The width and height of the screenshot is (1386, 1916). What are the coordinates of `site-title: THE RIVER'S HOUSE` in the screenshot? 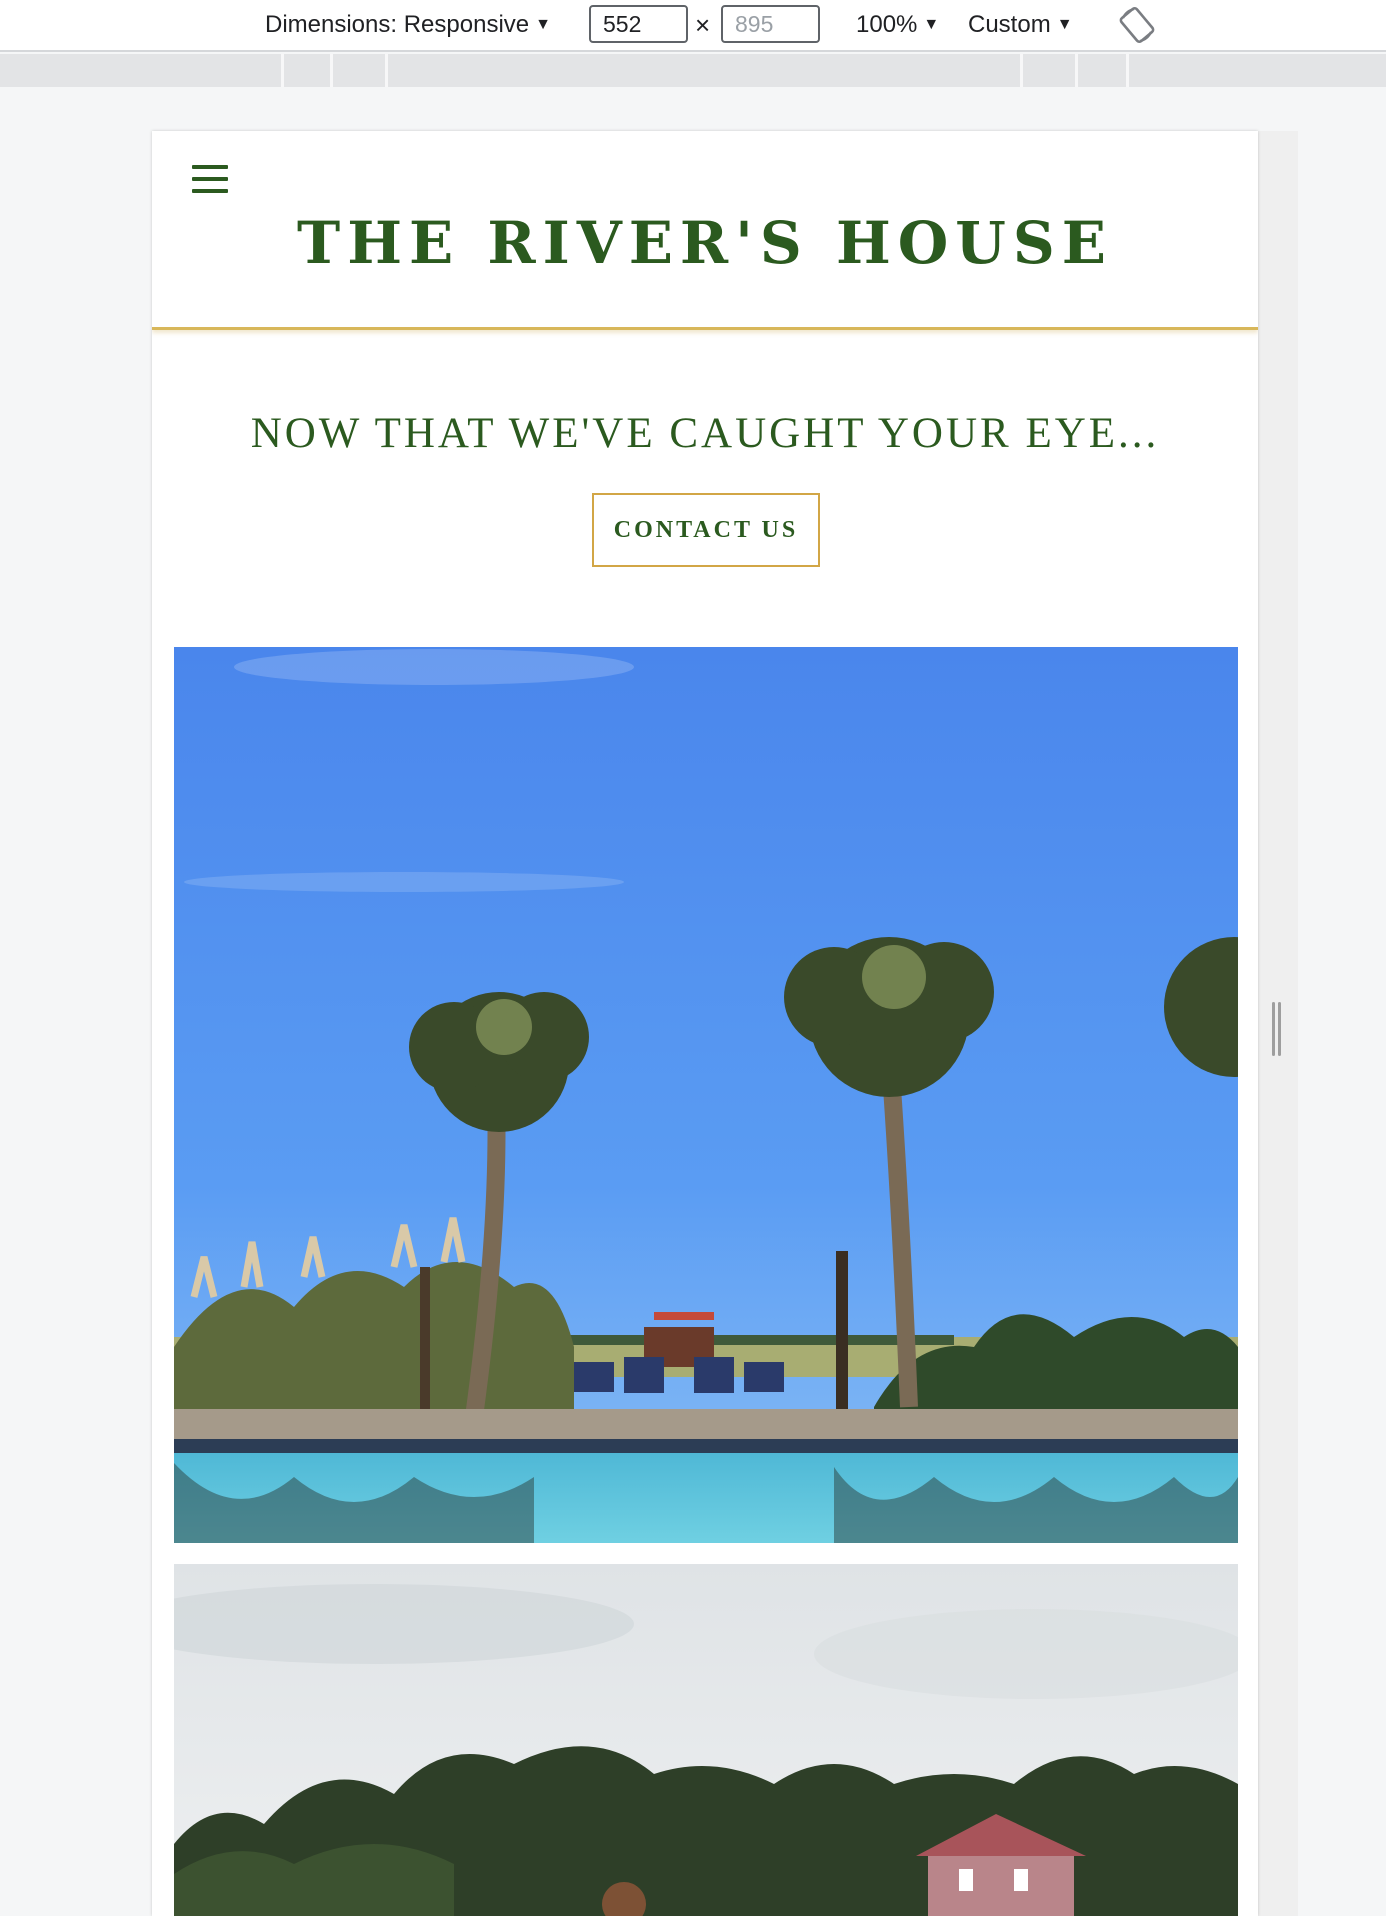 It's located at (705, 243).